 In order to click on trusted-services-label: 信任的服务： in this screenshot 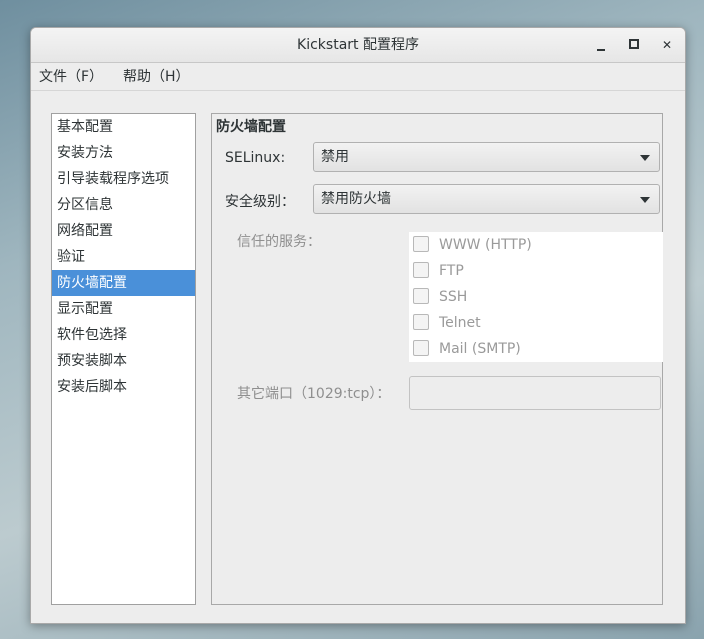, I will do `click(279, 242)`.